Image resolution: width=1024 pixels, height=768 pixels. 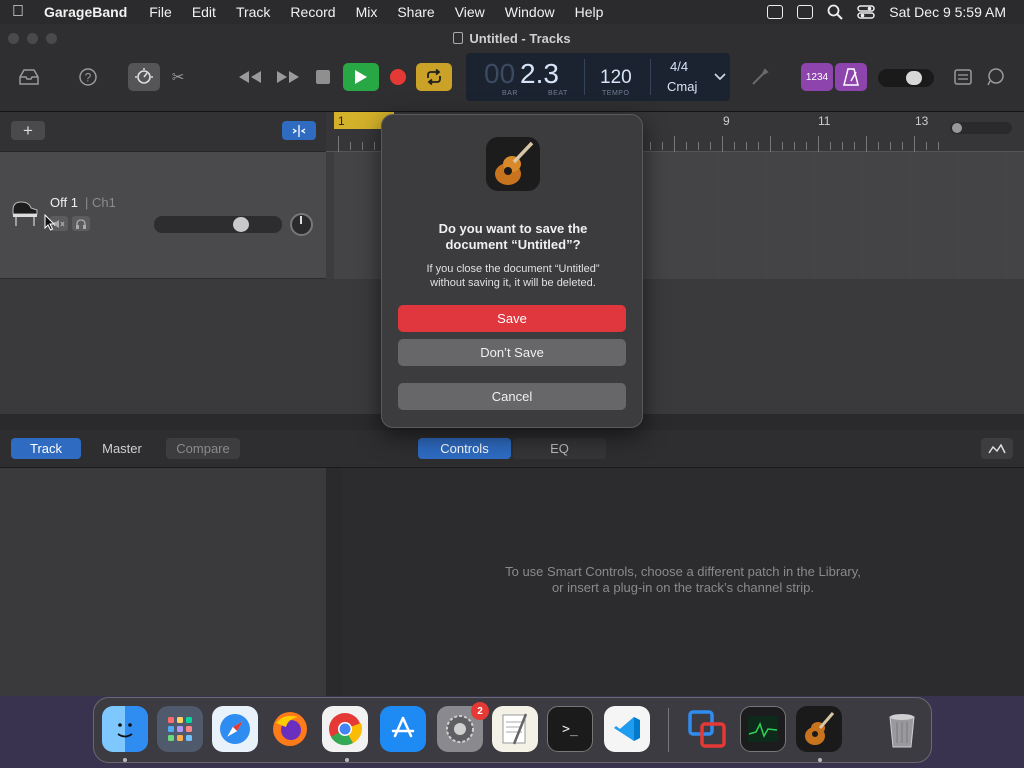 What do you see at coordinates (100, 202) in the screenshot?
I see `track-channel: | Ch1` at bounding box center [100, 202].